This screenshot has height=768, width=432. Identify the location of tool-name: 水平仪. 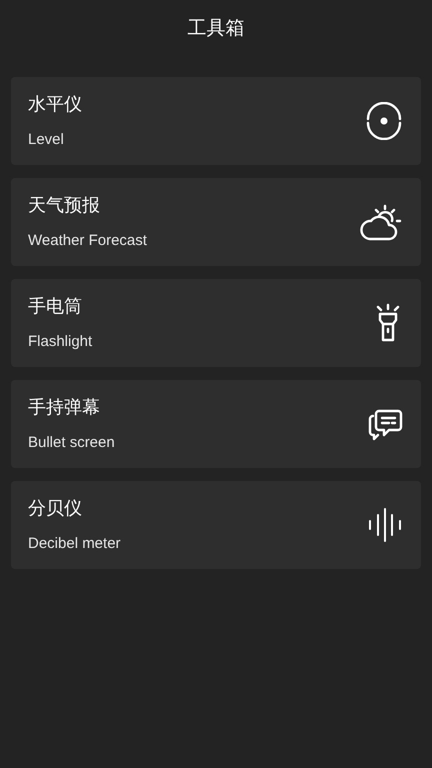
(55, 104).